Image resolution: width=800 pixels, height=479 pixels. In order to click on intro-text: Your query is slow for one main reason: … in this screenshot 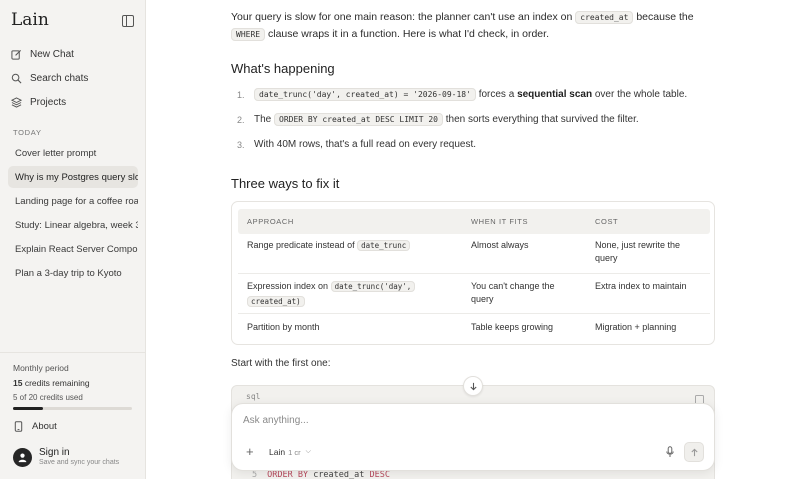, I will do `click(403, 17)`.